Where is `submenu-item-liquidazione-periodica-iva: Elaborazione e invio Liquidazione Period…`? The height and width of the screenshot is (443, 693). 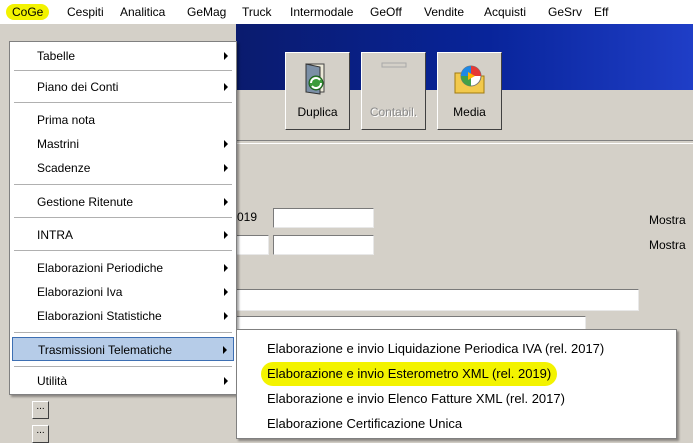
submenu-item-liquidazione-periodica-iva: Elaborazione e invio Liquidazione Period… is located at coordinates (435, 349).